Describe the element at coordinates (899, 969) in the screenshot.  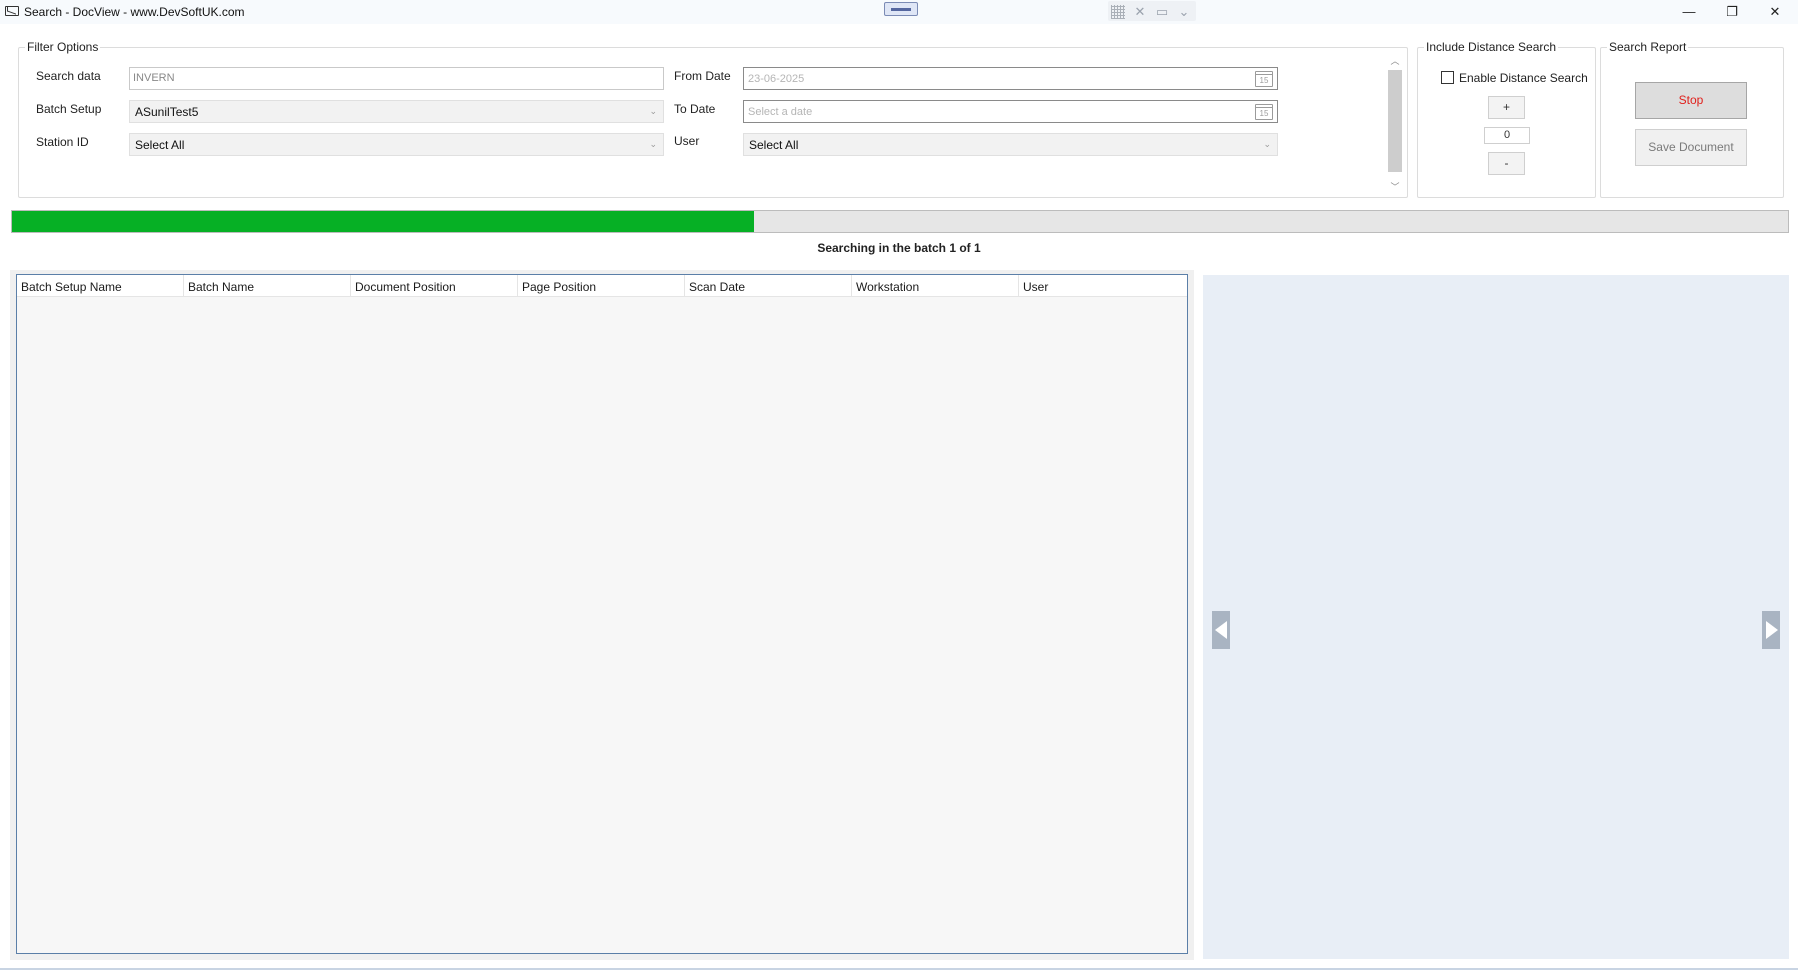
I see `window-bottom-border` at that location.